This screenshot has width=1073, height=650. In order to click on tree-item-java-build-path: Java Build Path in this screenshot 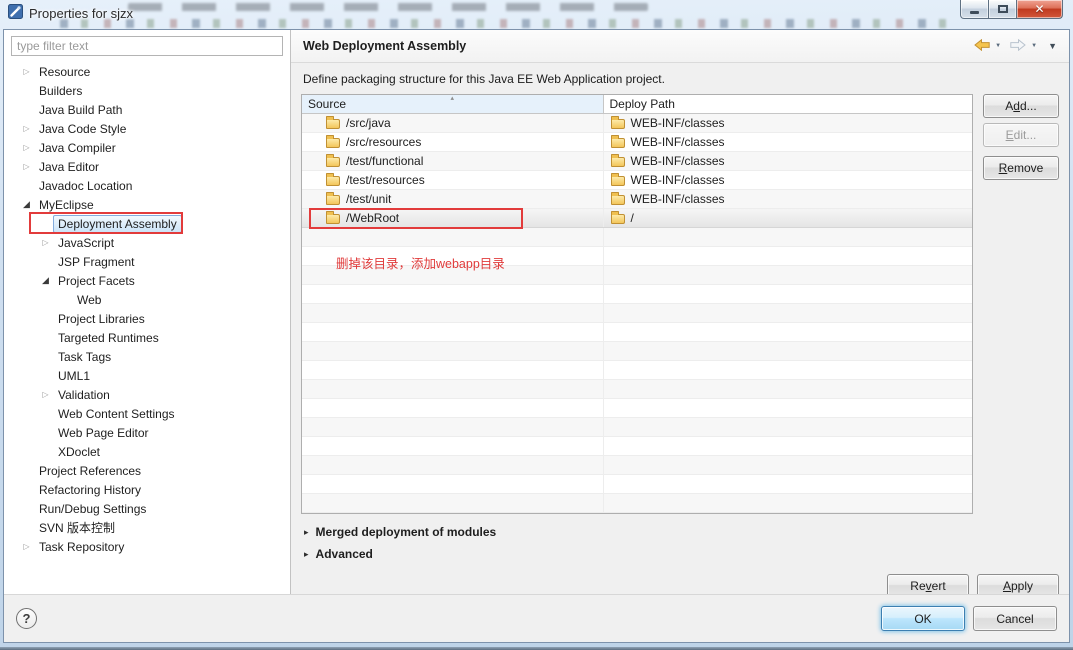, I will do `click(147, 109)`.